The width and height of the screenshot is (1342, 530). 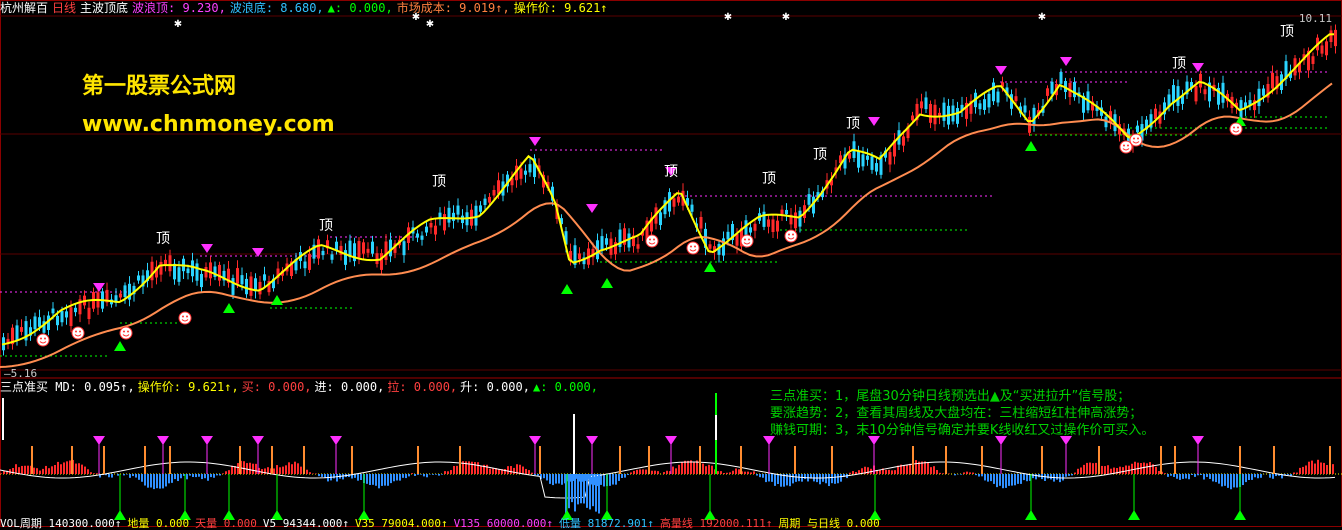 What do you see at coordinates (208, 124) in the screenshot?
I see `watermark-url: www.chnmoney.com` at bounding box center [208, 124].